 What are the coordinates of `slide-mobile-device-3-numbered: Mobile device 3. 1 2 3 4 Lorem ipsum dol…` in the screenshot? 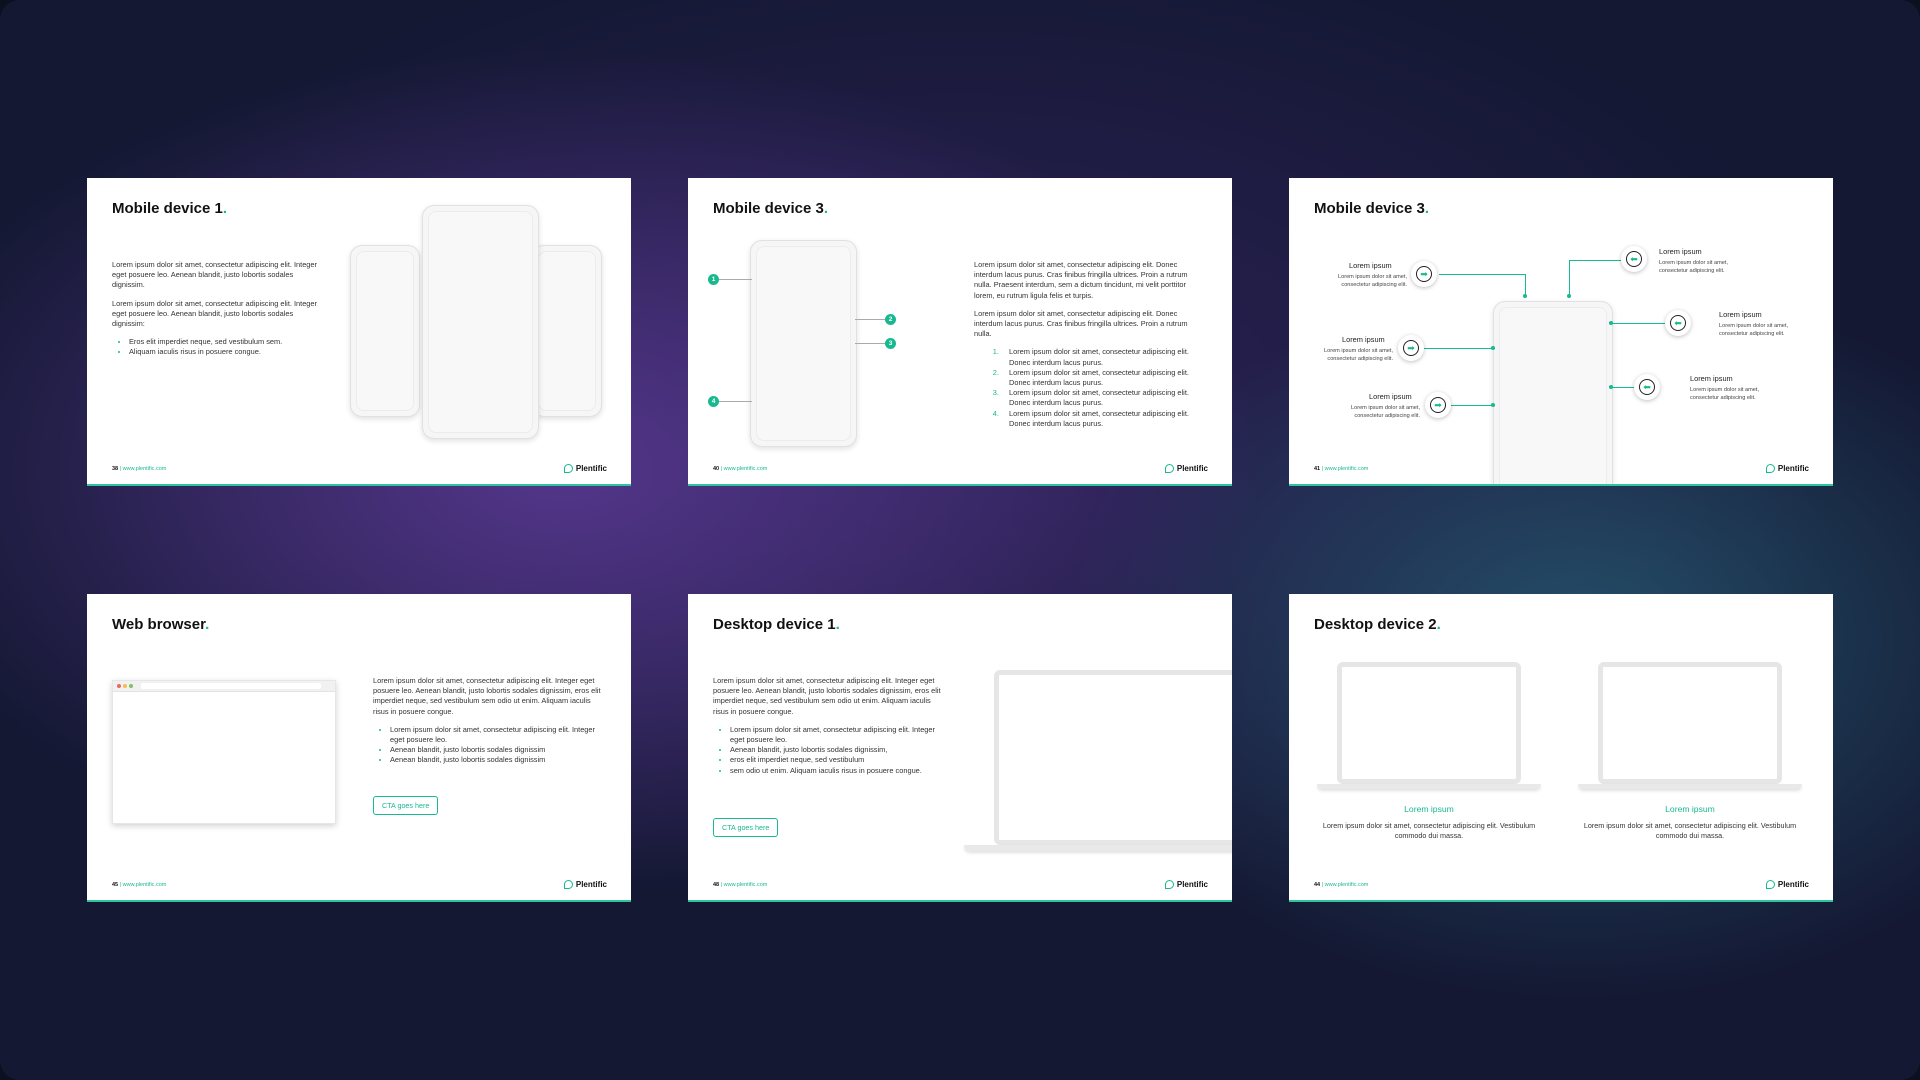 It's located at (960, 332).